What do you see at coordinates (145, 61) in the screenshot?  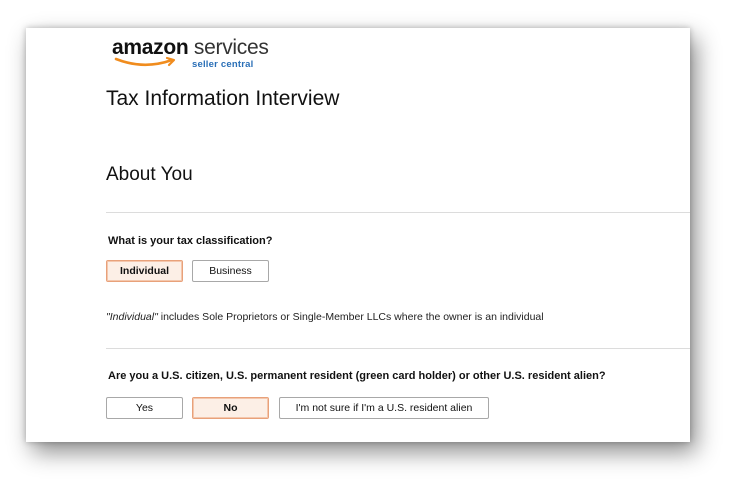 I see `amazon-smile-icon` at bounding box center [145, 61].